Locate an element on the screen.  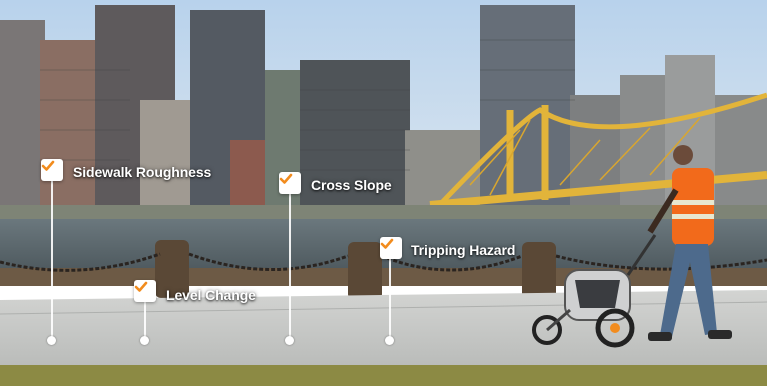
callout-label: Cross Slope is located at coordinates (351, 185).